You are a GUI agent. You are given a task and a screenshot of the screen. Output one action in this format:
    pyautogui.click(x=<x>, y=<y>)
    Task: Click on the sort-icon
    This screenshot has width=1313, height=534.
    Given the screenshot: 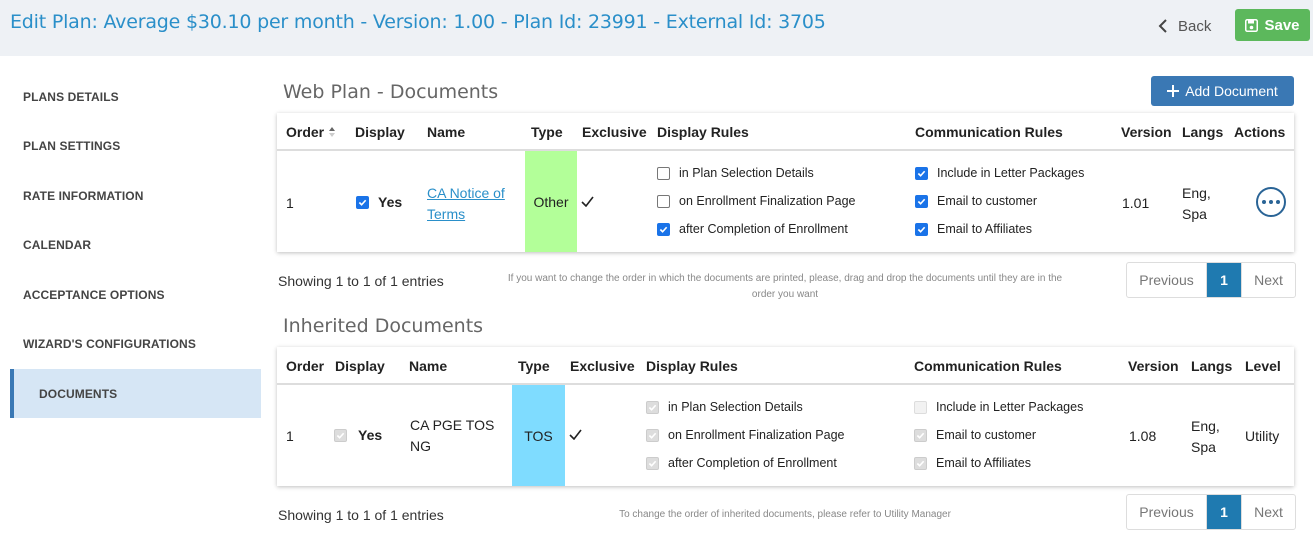 What is the action you would take?
    pyautogui.click(x=332, y=132)
    